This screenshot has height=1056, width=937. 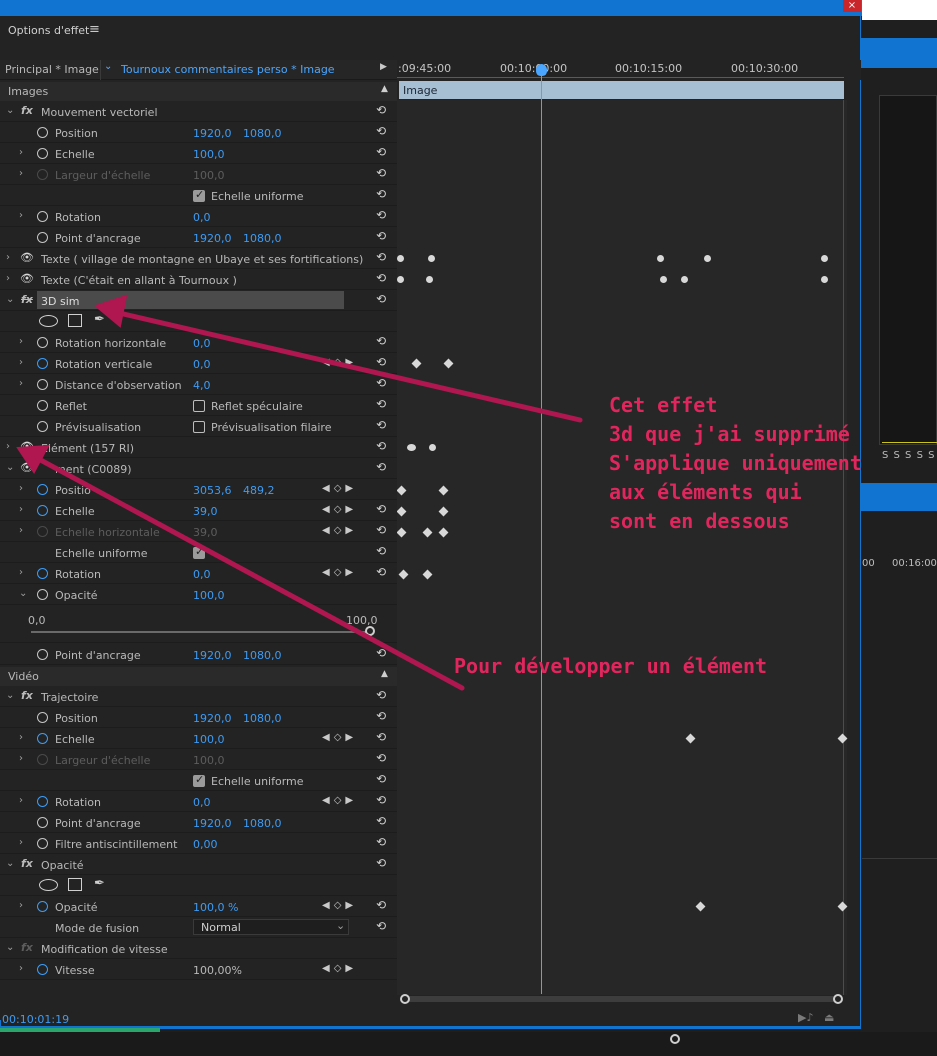 What do you see at coordinates (94, 29) in the screenshot?
I see `panel-menu-icon: ≡` at bounding box center [94, 29].